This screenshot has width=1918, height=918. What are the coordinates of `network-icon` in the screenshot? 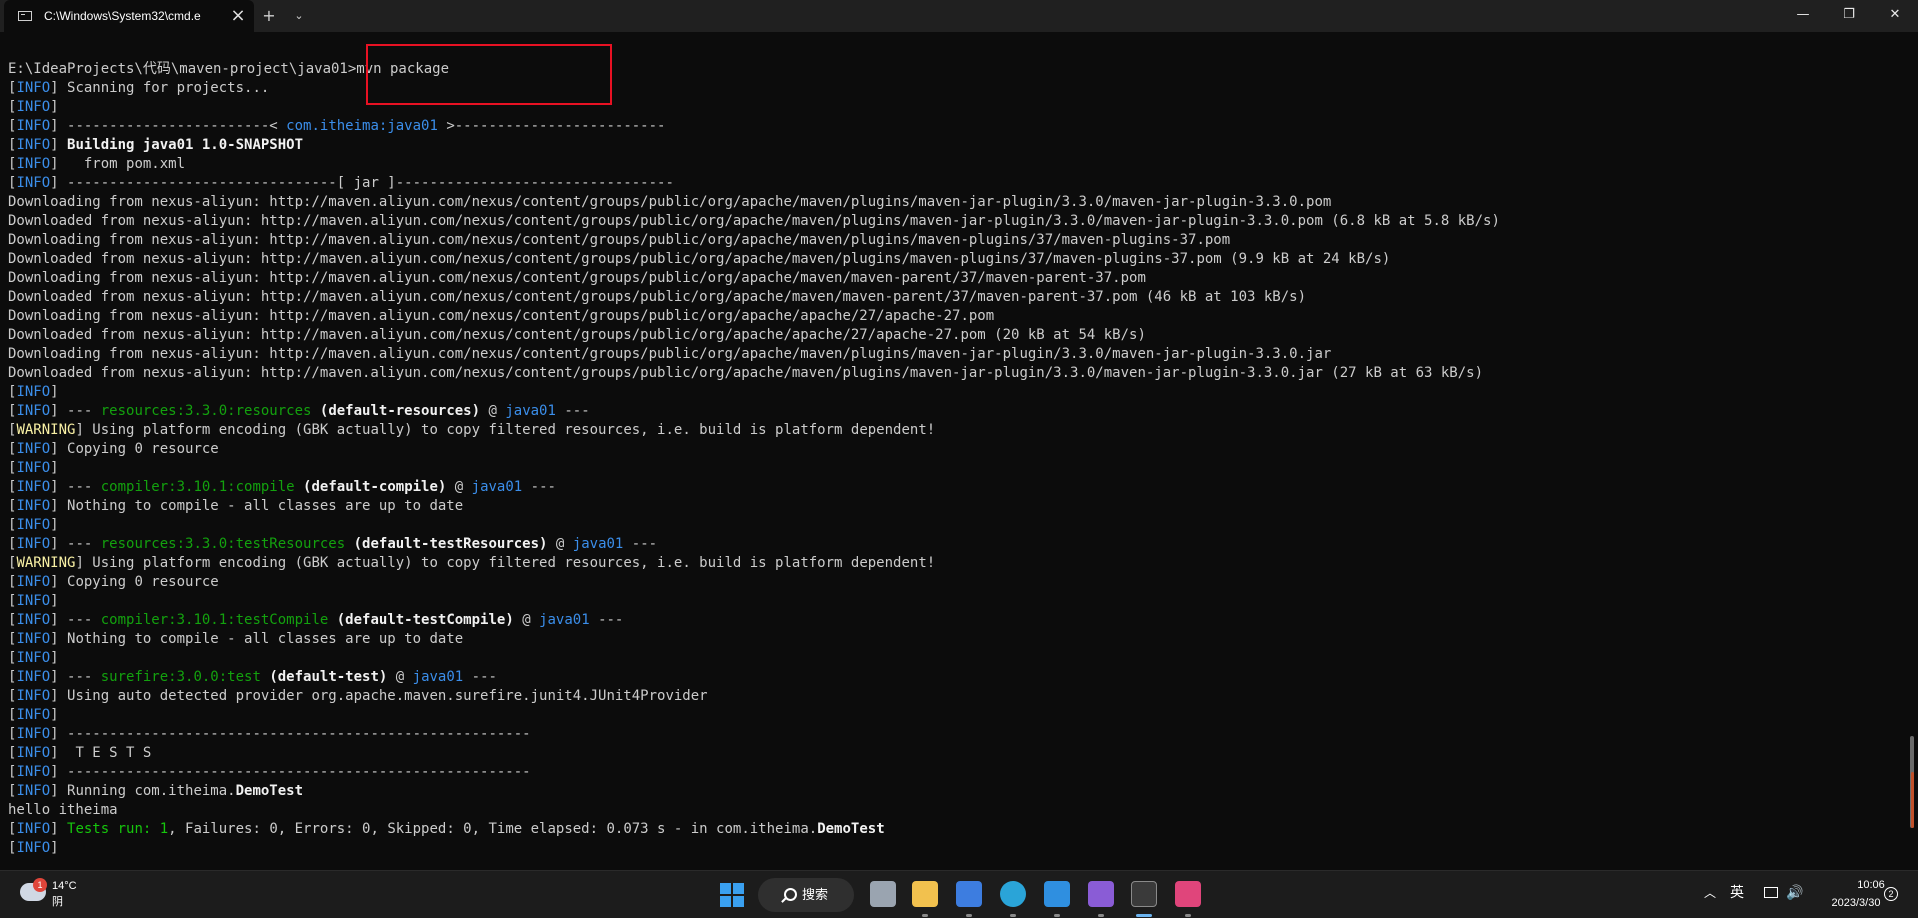 It's located at (1771, 892).